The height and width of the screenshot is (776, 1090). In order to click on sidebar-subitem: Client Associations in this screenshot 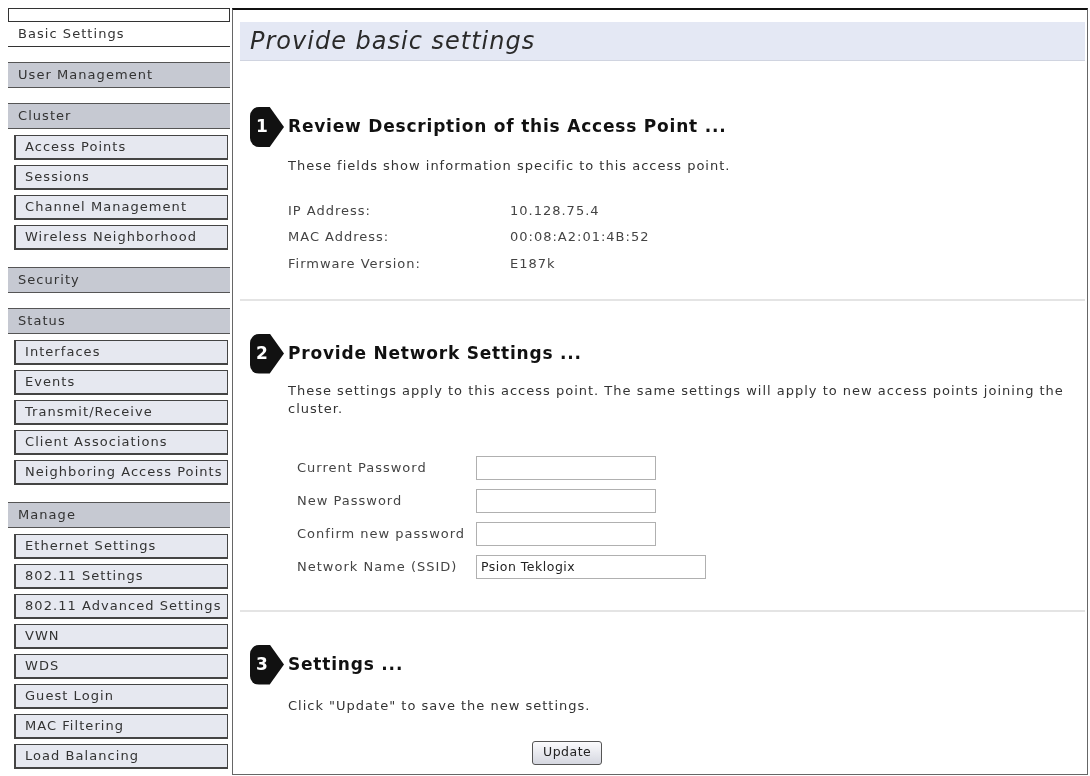, I will do `click(121, 442)`.